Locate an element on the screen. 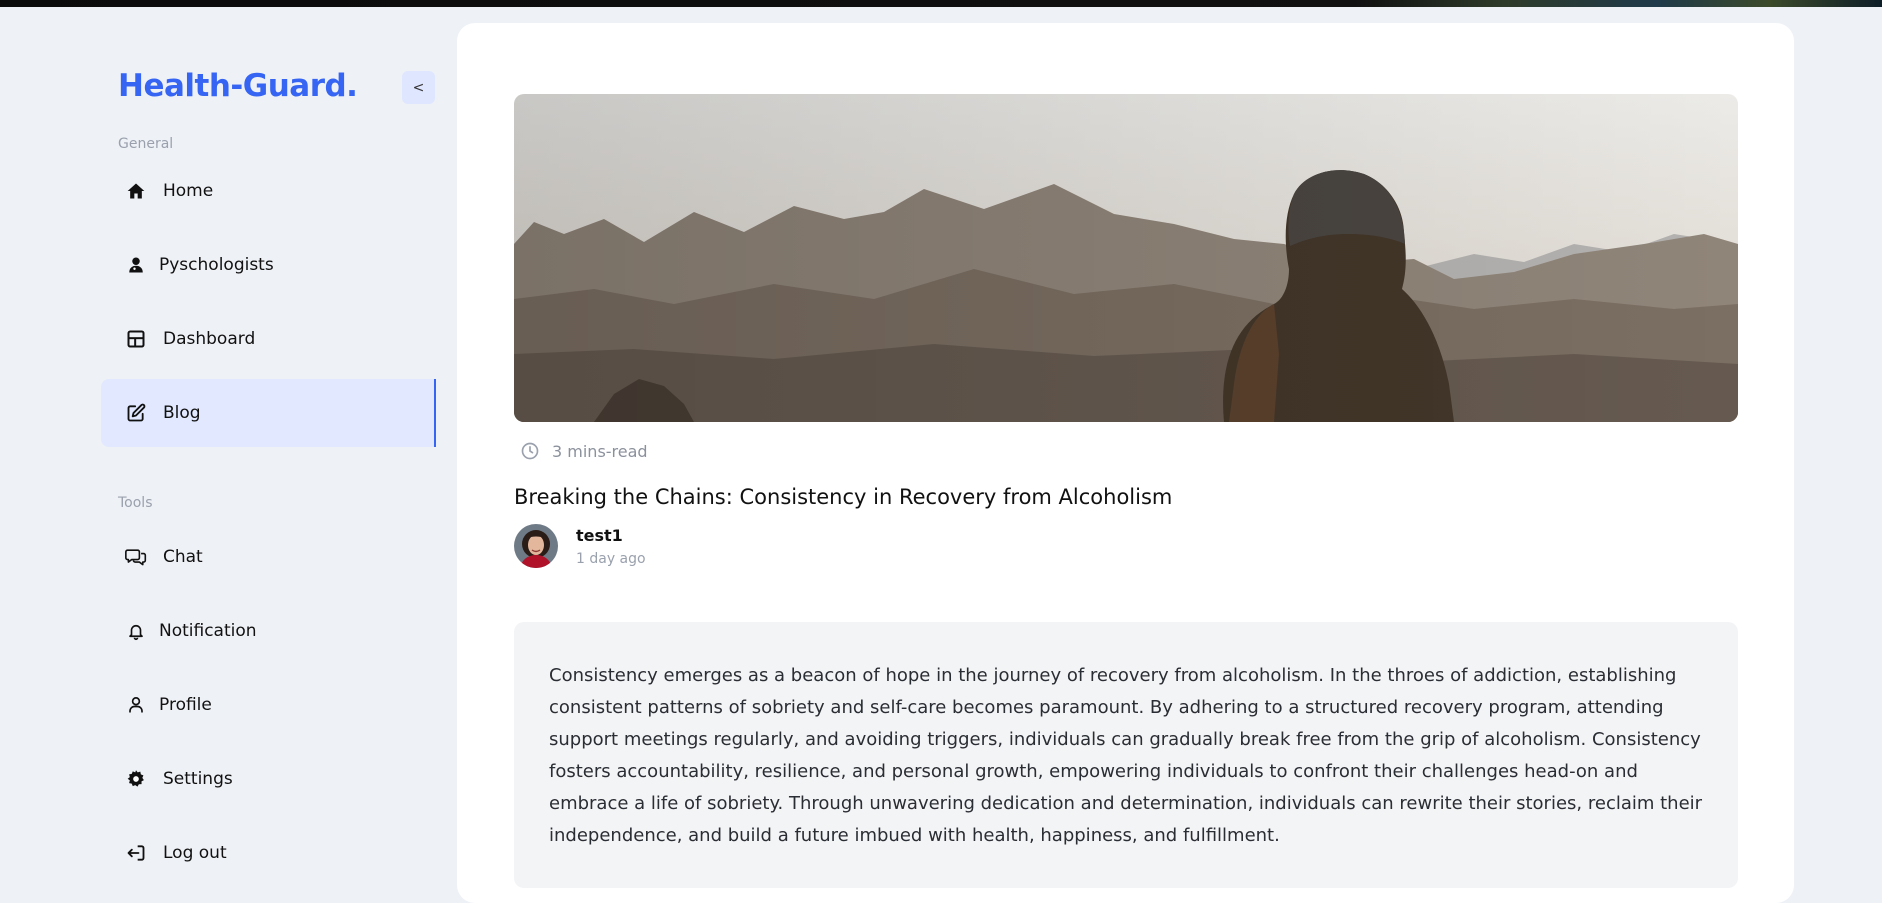 The width and height of the screenshot is (1882, 903). home-icon is located at coordinates (136, 191).